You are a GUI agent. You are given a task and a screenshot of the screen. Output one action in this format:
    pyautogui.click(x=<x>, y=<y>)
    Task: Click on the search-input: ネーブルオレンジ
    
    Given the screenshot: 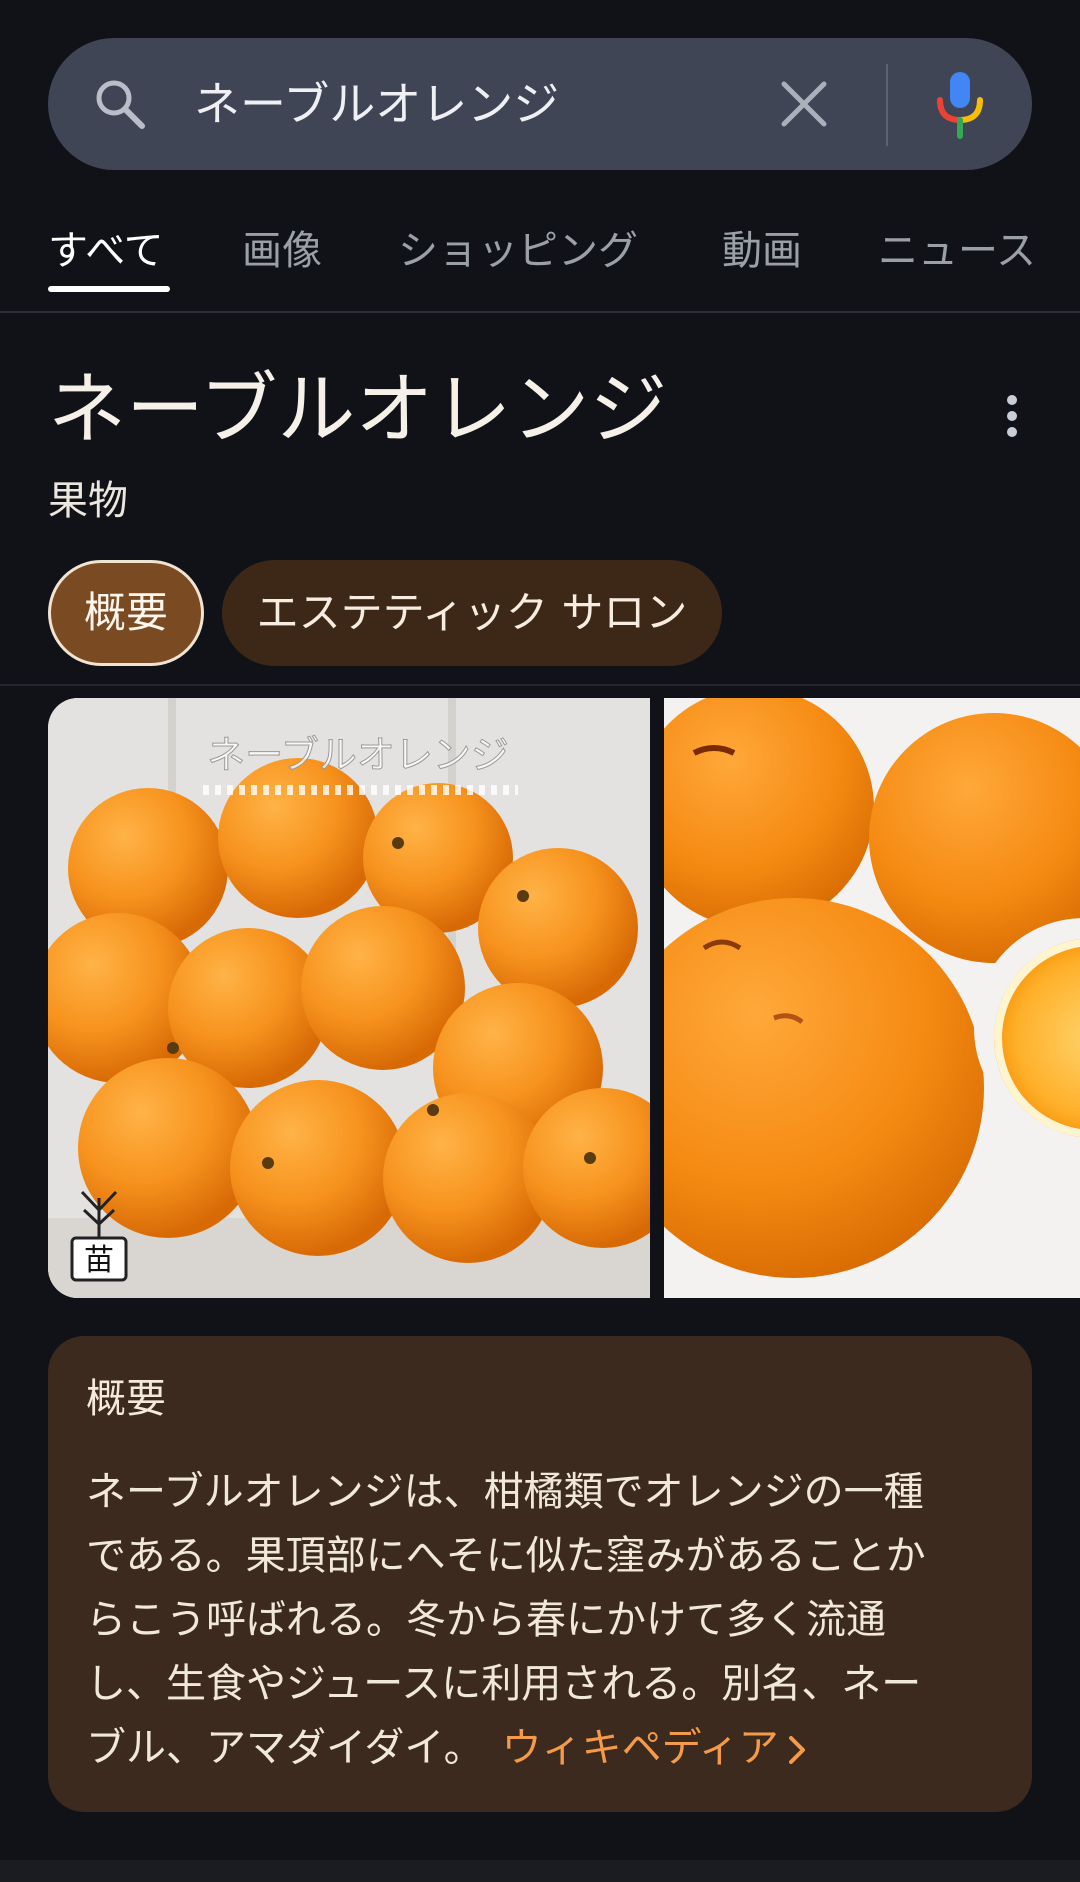 What is the action you would take?
    pyautogui.click(x=376, y=104)
    